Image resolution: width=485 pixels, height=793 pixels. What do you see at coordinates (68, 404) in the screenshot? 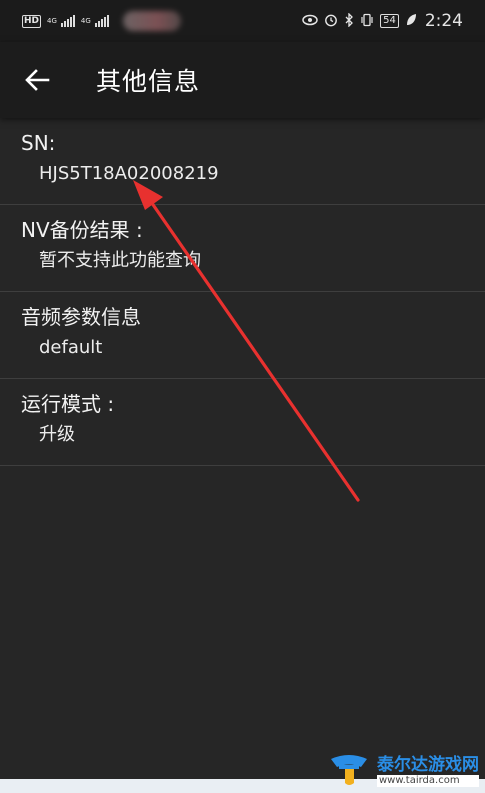
I see `item-label: 运行模式 :` at bounding box center [68, 404].